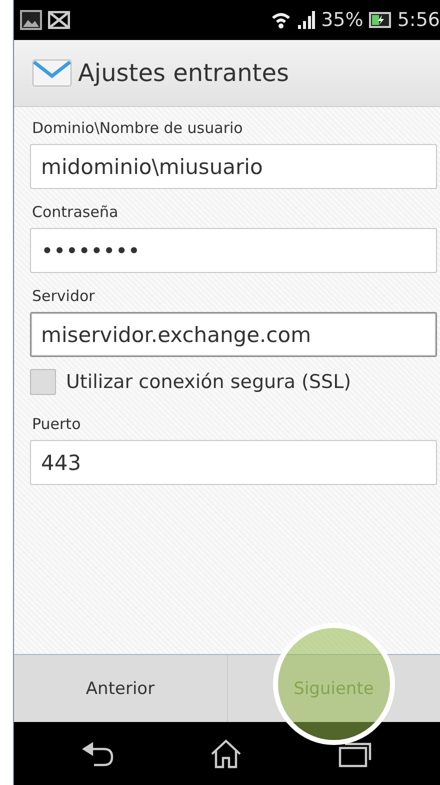 This screenshot has height=785, width=440. Describe the element at coordinates (52, 73) in the screenshot. I see `envelope-icon` at that location.